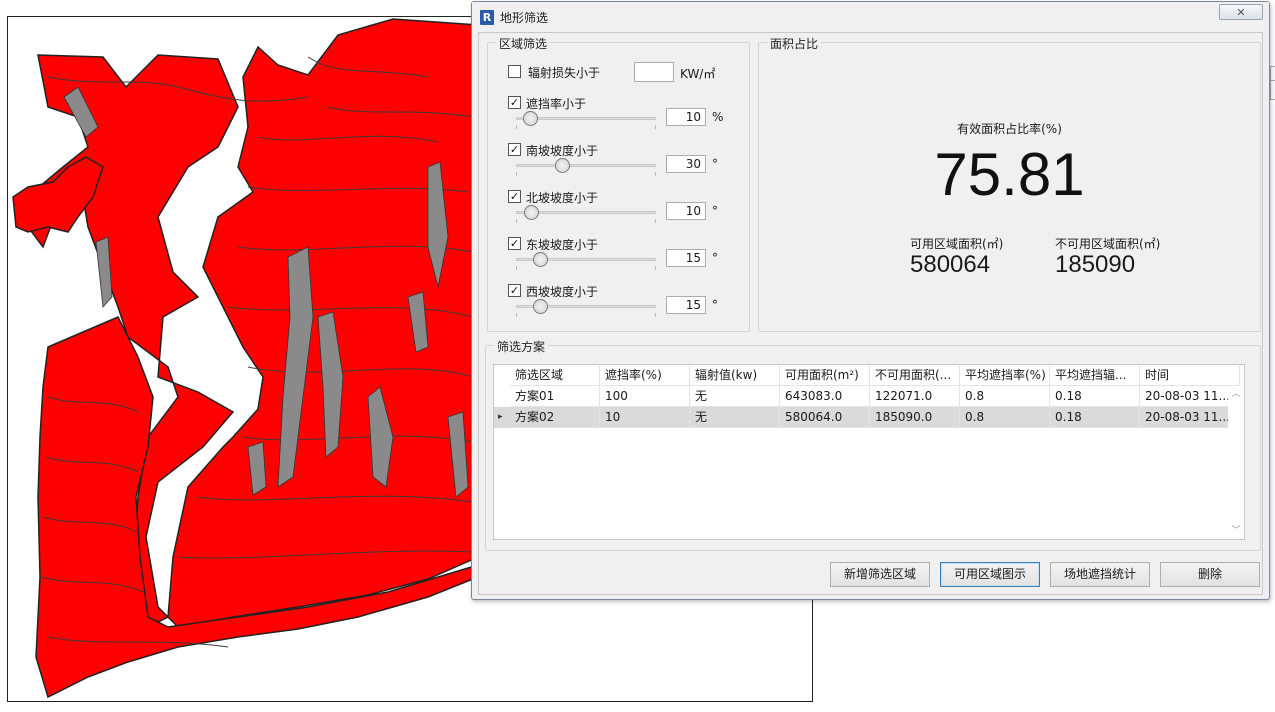 This screenshot has height=712, width=1275. Describe the element at coordinates (915, 417) in the screenshot. I see `table-cell: 185090.0` at that location.